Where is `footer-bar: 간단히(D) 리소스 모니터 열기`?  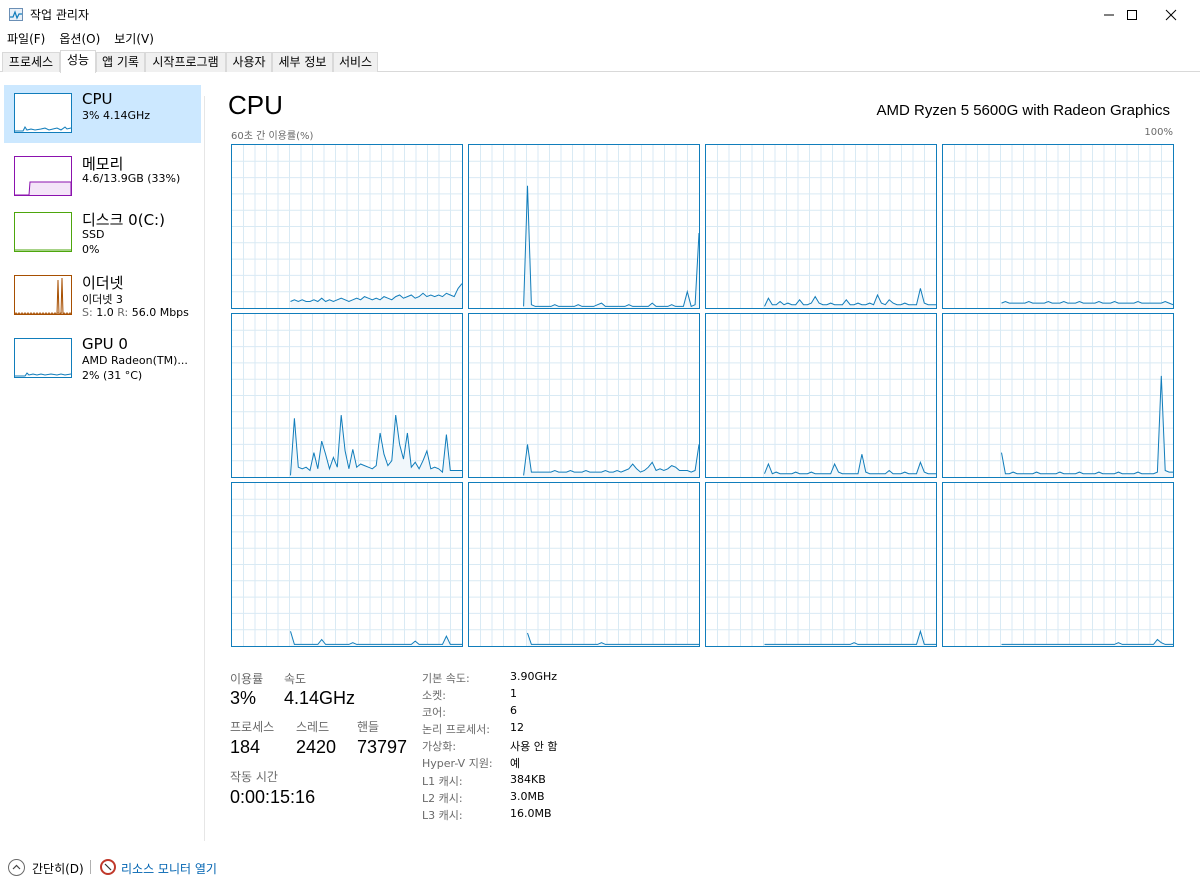
footer-bar: 간단히(D) 리소스 모니터 열기 is located at coordinates (600, 867).